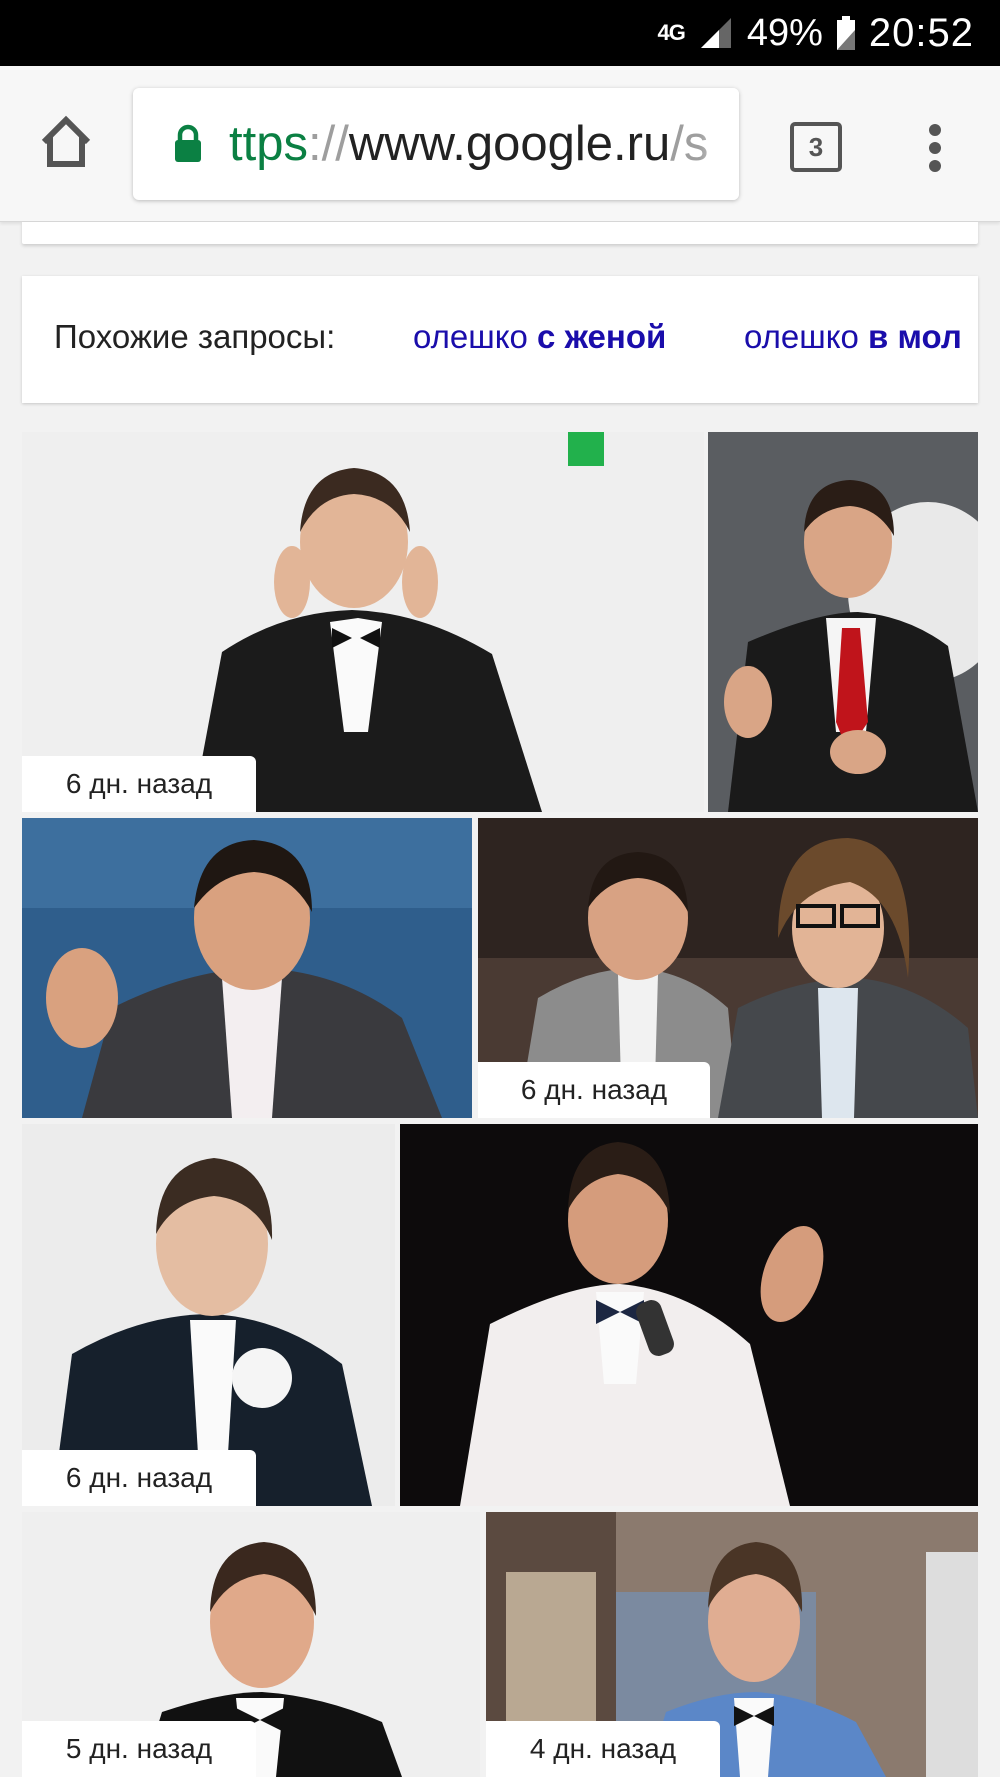 The width and height of the screenshot is (1000, 1777). Describe the element at coordinates (139, 1749) in the screenshot. I see `image-age-badge: 5 дн. назад` at that location.